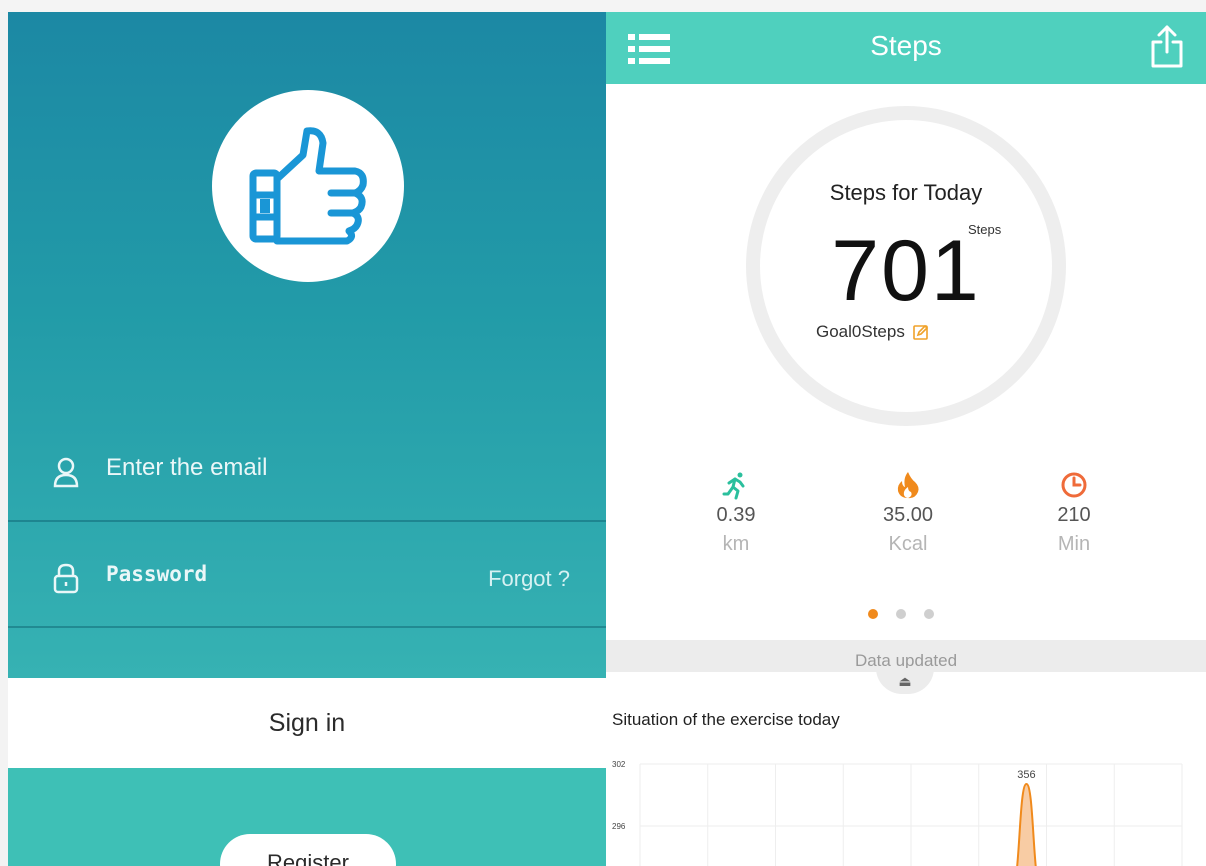 This screenshot has height=866, width=1206. What do you see at coordinates (66, 472) in the screenshot?
I see `user-icon` at bounding box center [66, 472].